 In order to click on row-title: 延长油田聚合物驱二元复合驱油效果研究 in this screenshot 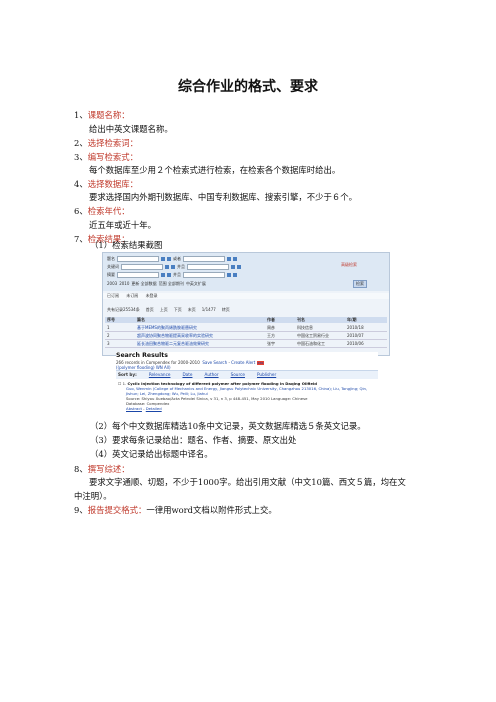, I will do `click(202, 343)`.